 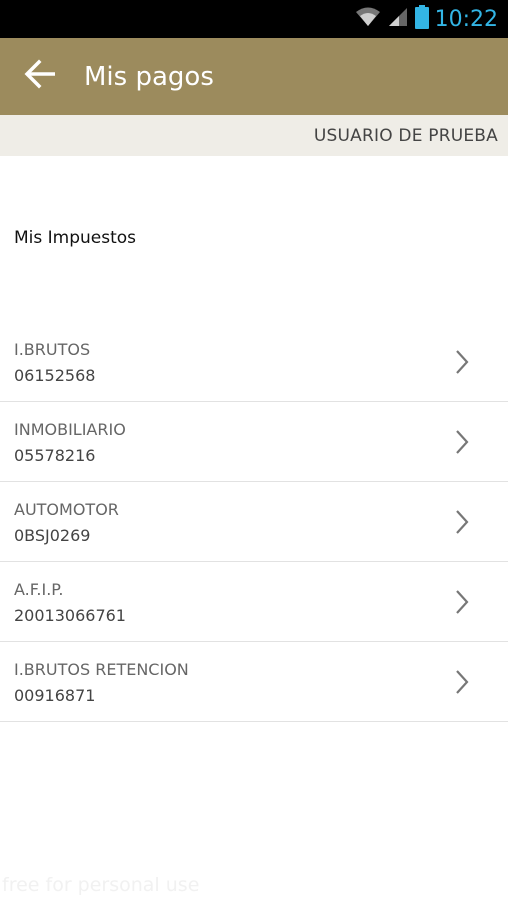 I want to click on tax-id: 05578216, so click(x=55, y=455).